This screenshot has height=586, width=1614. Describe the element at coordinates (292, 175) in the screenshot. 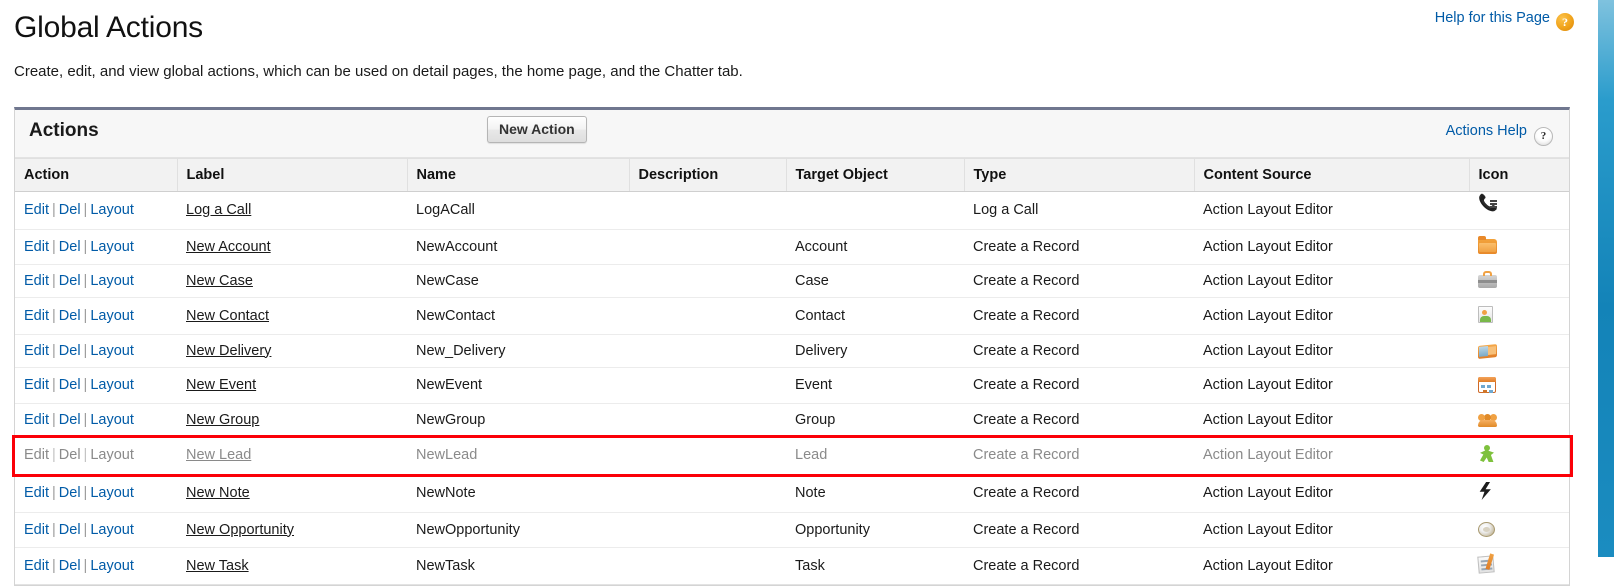

I see `column-header-label: Label` at that location.